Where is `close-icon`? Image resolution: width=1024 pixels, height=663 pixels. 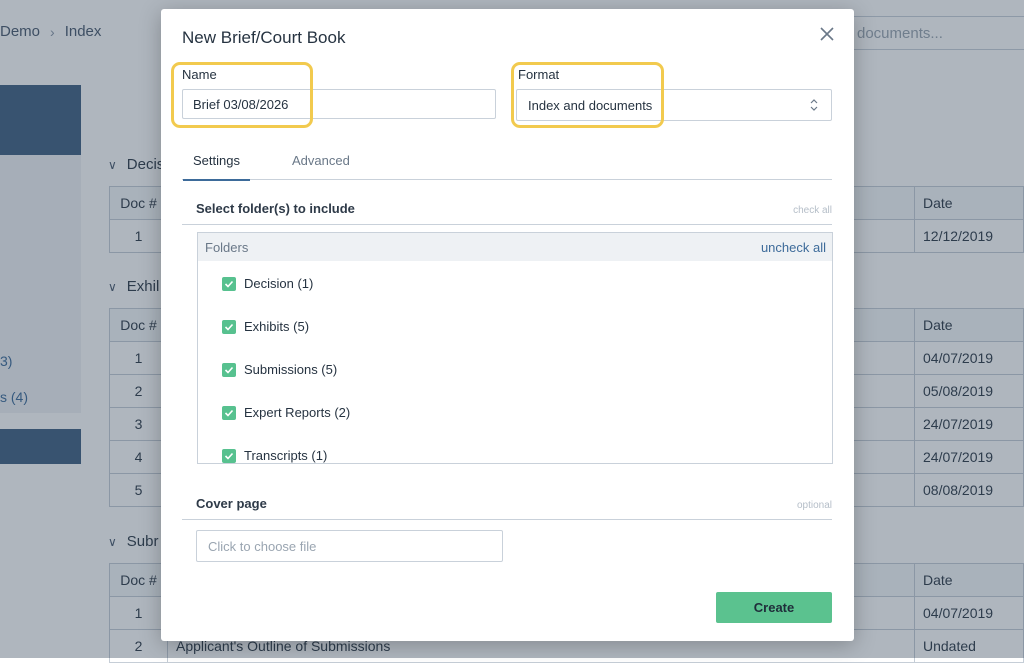
close-icon is located at coordinates (827, 34).